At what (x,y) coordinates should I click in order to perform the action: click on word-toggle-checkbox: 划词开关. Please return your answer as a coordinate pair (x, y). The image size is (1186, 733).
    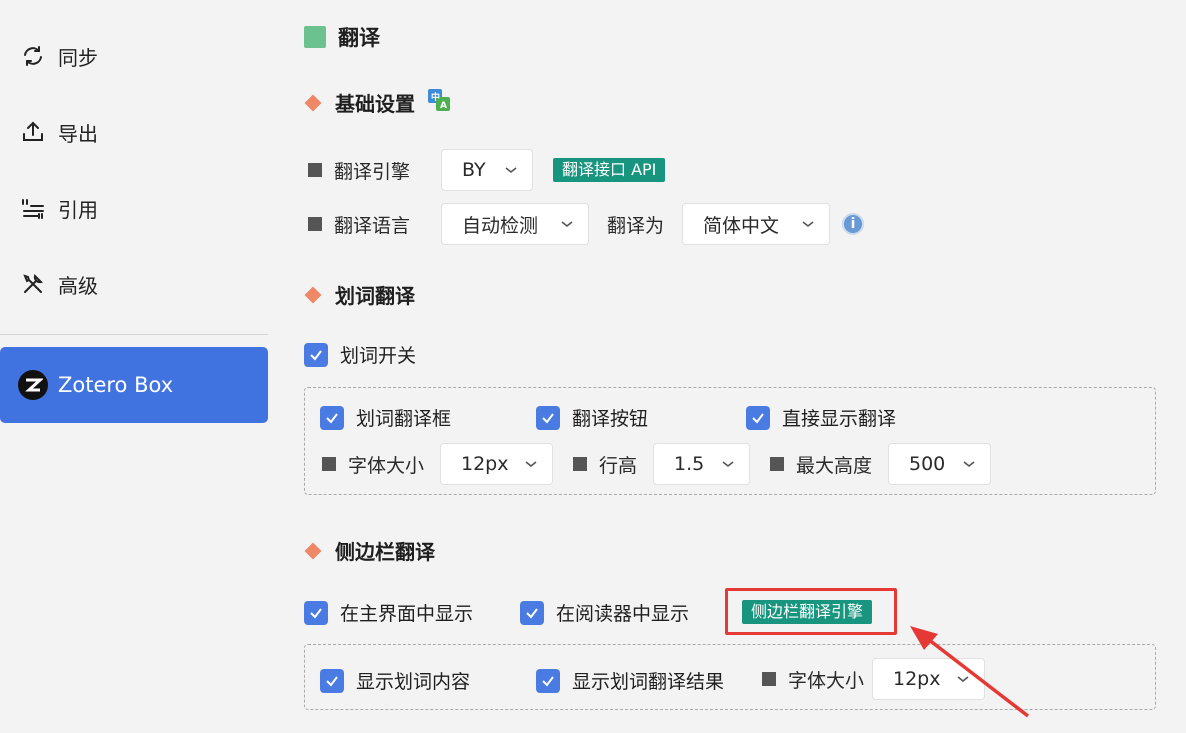
    Looking at the image, I should click on (360, 354).